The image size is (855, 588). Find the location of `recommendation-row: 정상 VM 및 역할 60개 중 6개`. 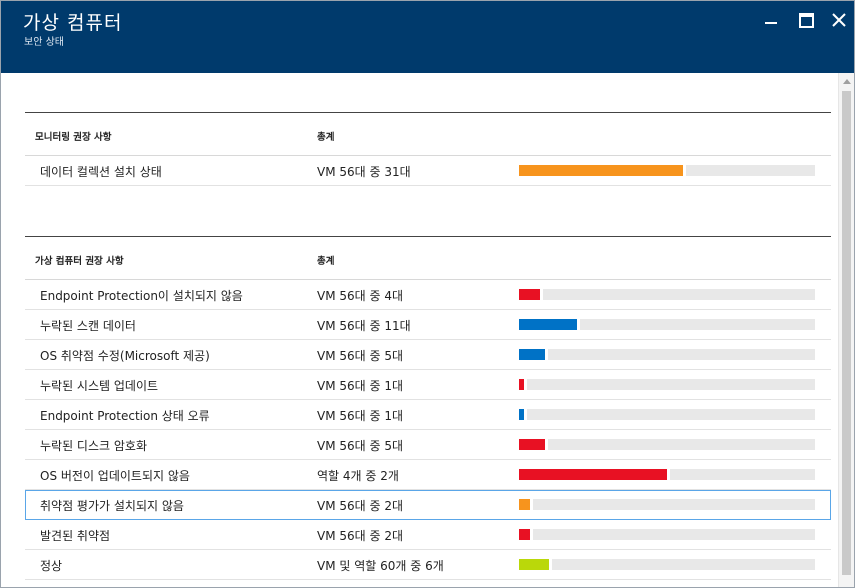

recommendation-row: 정상 VM 및 역할 60개 중 6개 is located at coordinates (428, 565).